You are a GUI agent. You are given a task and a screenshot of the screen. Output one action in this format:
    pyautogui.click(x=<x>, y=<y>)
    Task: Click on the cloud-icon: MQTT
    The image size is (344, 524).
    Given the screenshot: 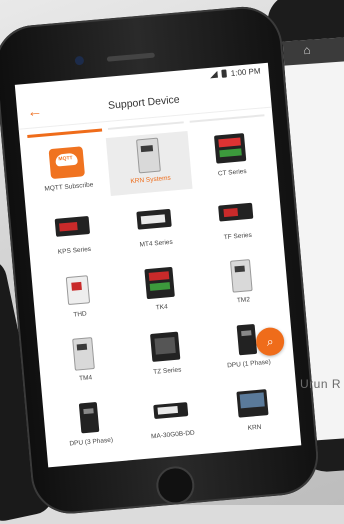 What is the action you would take?
    pyautogui.click(x=67, y=162)
    